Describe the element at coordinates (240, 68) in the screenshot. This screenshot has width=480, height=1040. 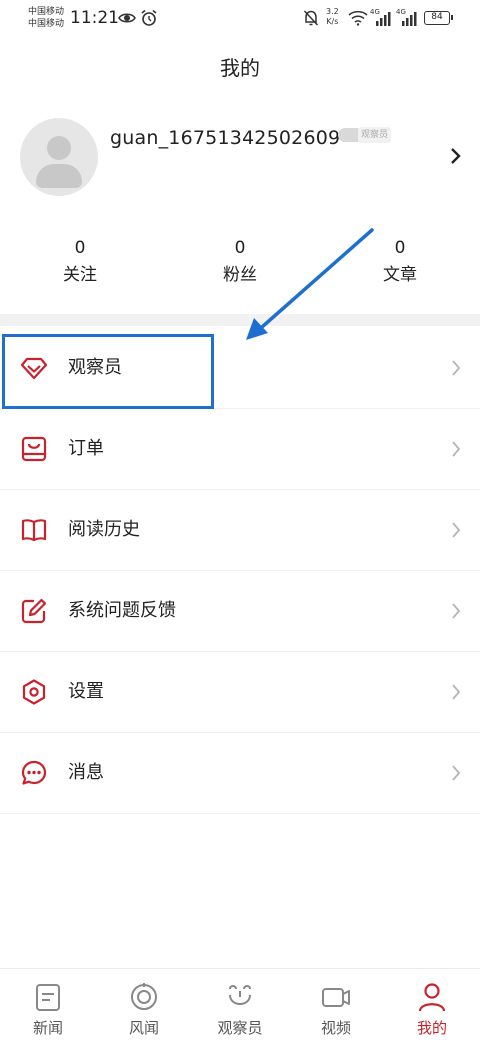
I see `page-title: 我的` at that location.